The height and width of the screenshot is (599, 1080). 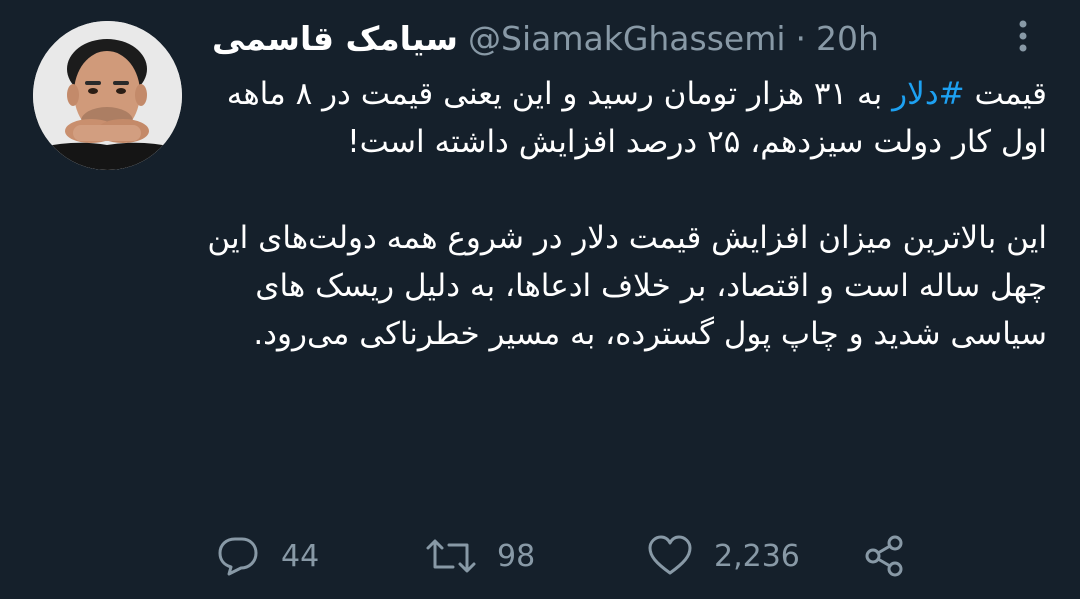 I want to click on avatar, so click(x=107, y=95).